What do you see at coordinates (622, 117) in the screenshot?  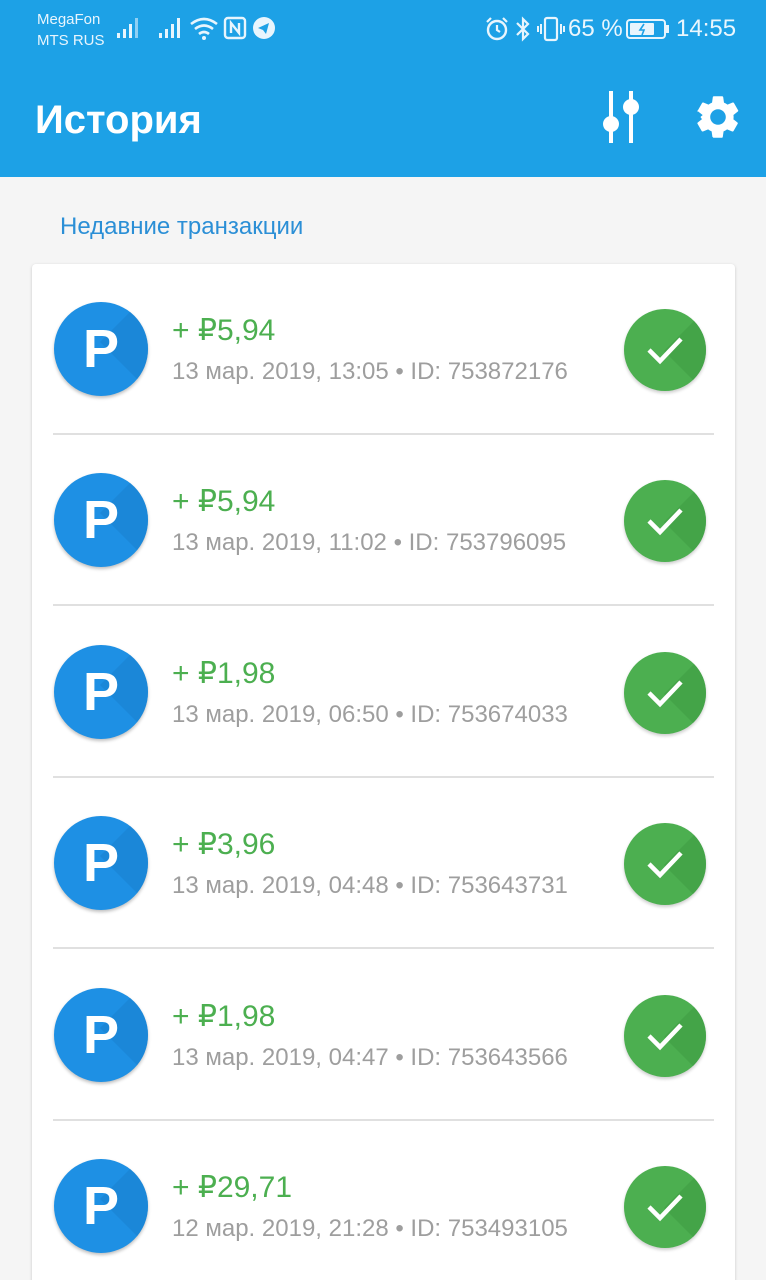 I see `filter-sliders-icon` at bounding box center [622, 117].